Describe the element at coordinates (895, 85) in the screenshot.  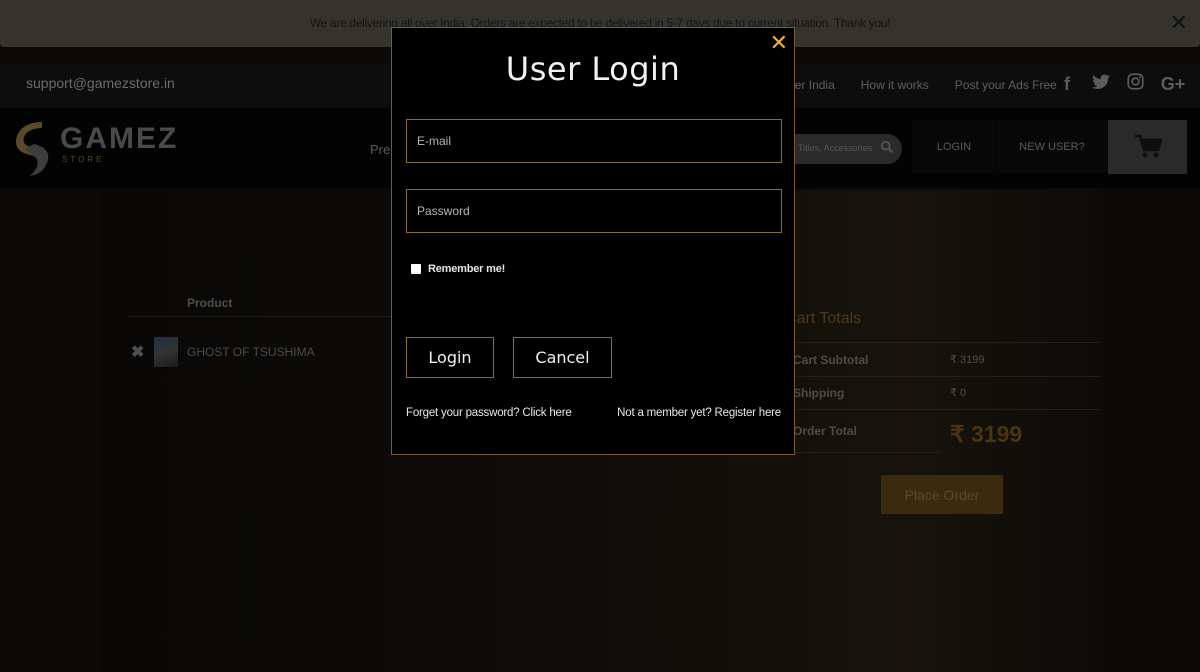
I see `link-how-it-works: How it works` at that location.